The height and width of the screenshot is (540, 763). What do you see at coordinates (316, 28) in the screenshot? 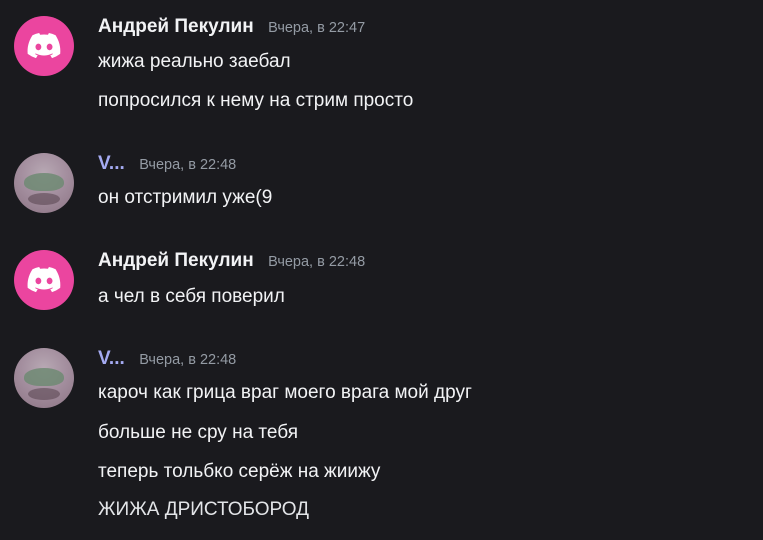
I see `timestamp: Вчера, в 22:47` at bounding box center [316, 28].